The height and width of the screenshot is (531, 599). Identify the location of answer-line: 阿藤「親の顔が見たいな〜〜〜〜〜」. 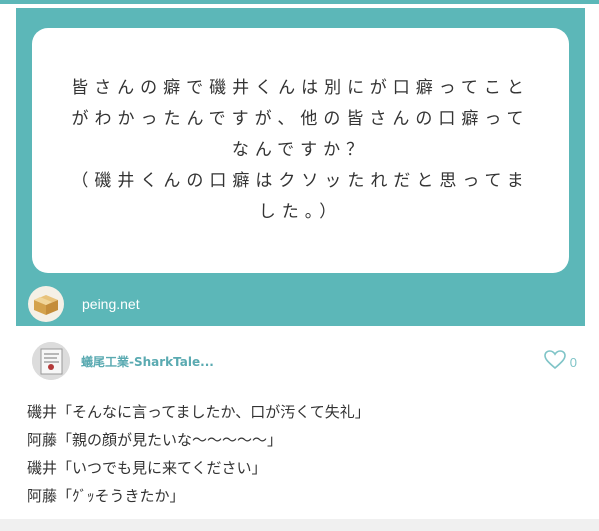
(155, 440).